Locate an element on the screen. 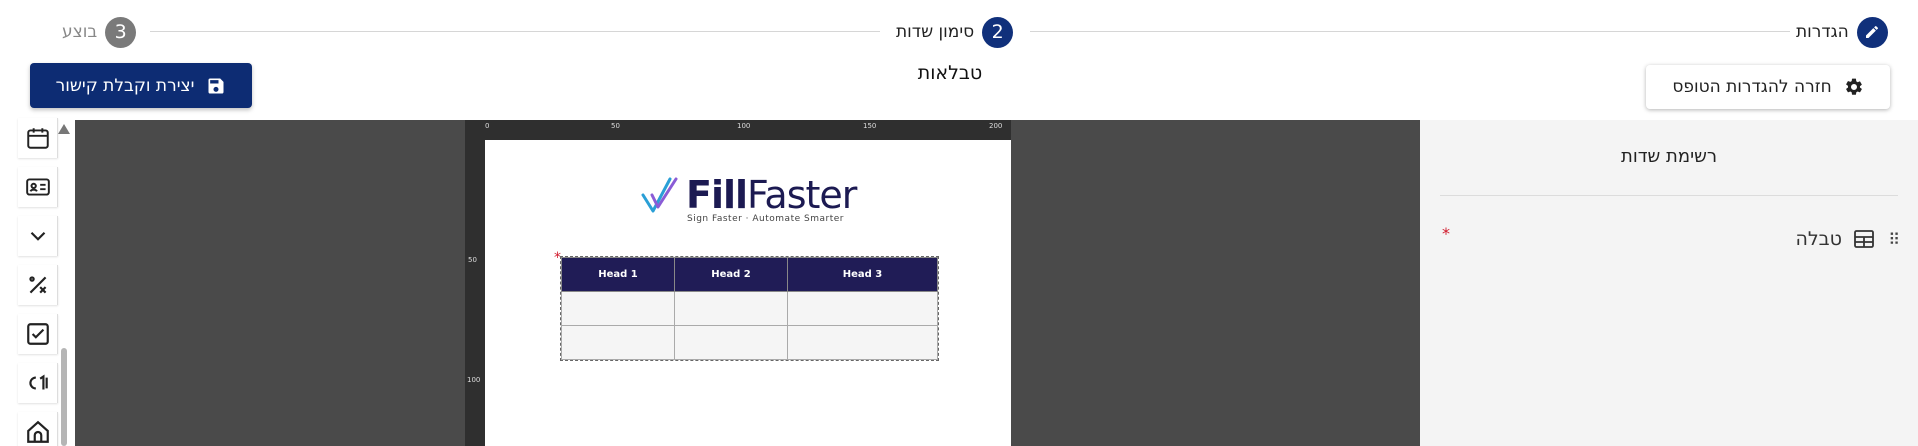 The width and height of the screenshot is (1918, 446). tool-date is located at coordinates (38, 138).